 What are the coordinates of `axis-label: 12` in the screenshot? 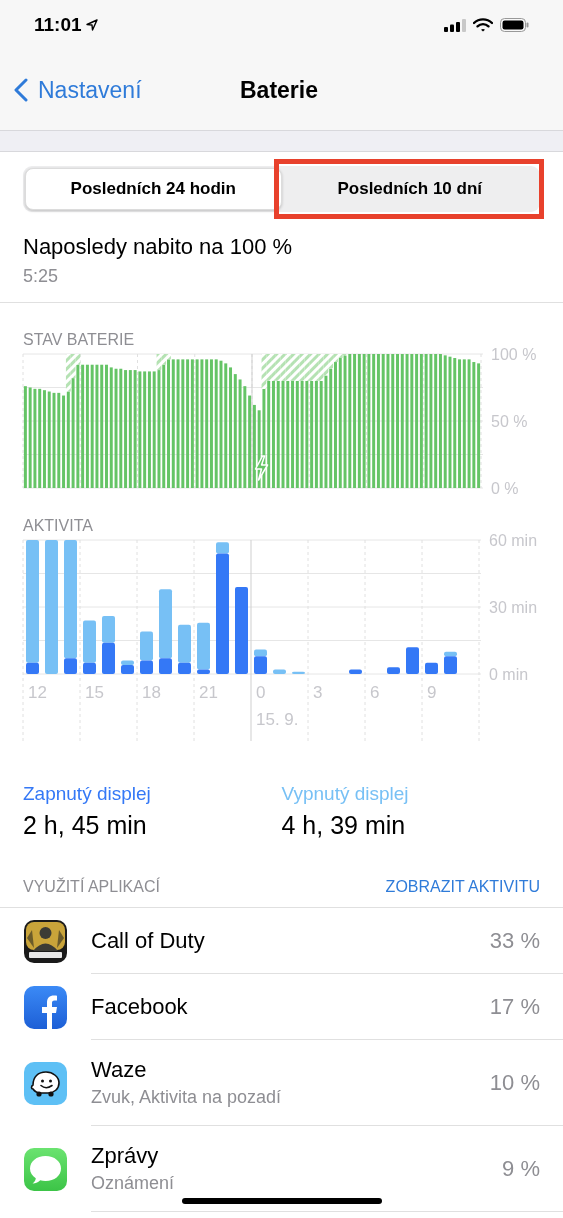 It's located at (37, 692).